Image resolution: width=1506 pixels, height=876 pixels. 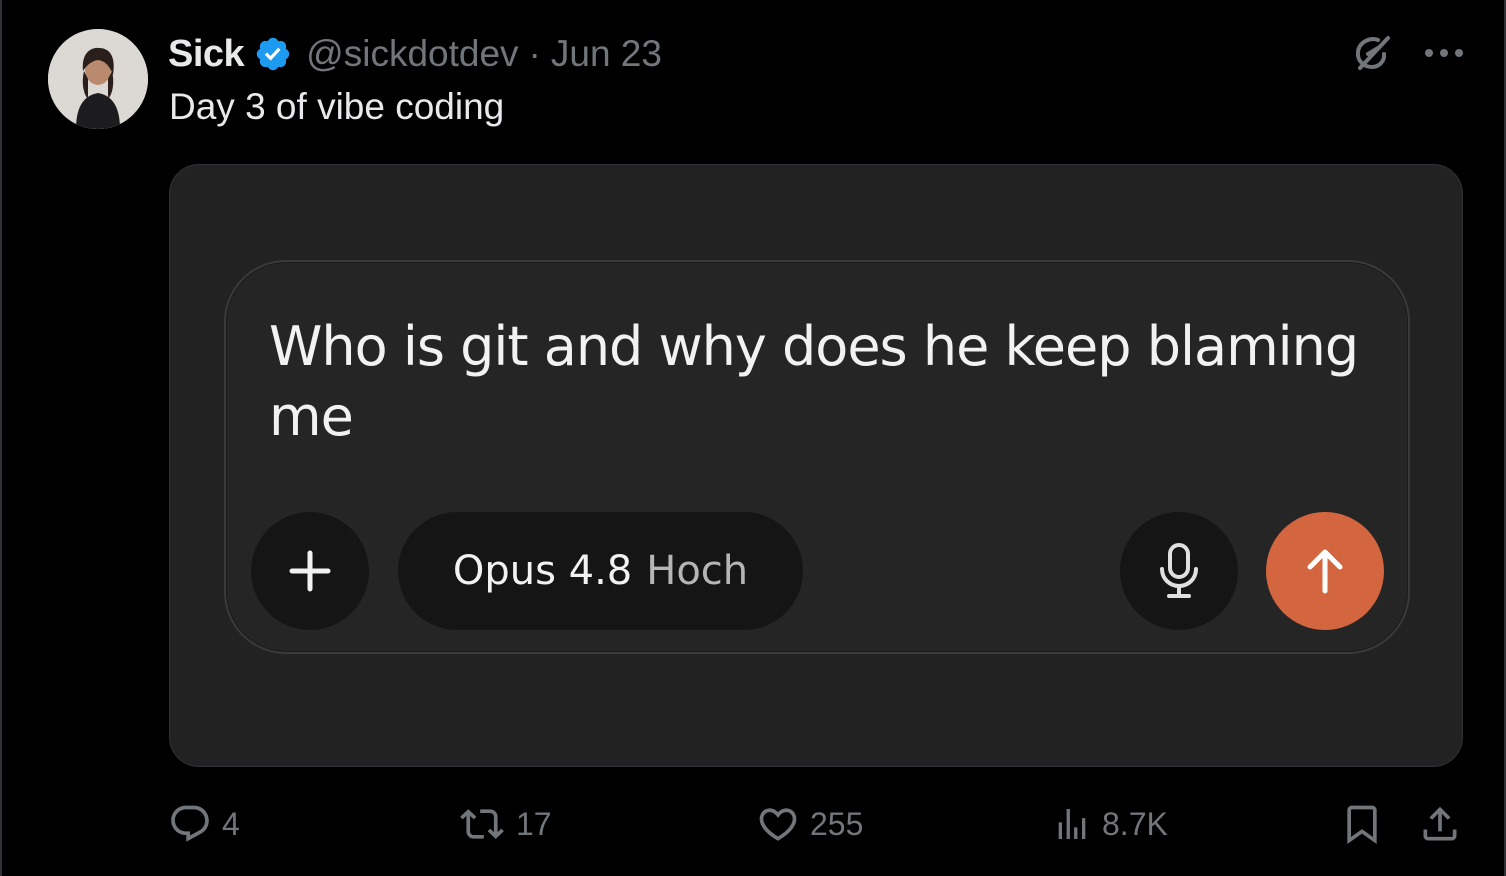 What do you see at coordinates (337, 106) in the screenshot?
I see `tweet-text: Day 3 of vibe coding` at bounding box center [337, 106].